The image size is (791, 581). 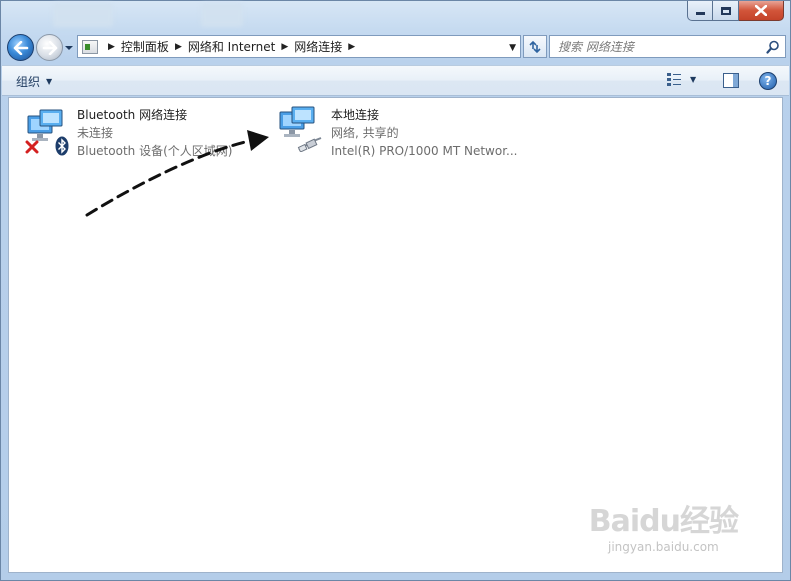 I want to click on organize-label: 组织, so click(x=28, y=82).